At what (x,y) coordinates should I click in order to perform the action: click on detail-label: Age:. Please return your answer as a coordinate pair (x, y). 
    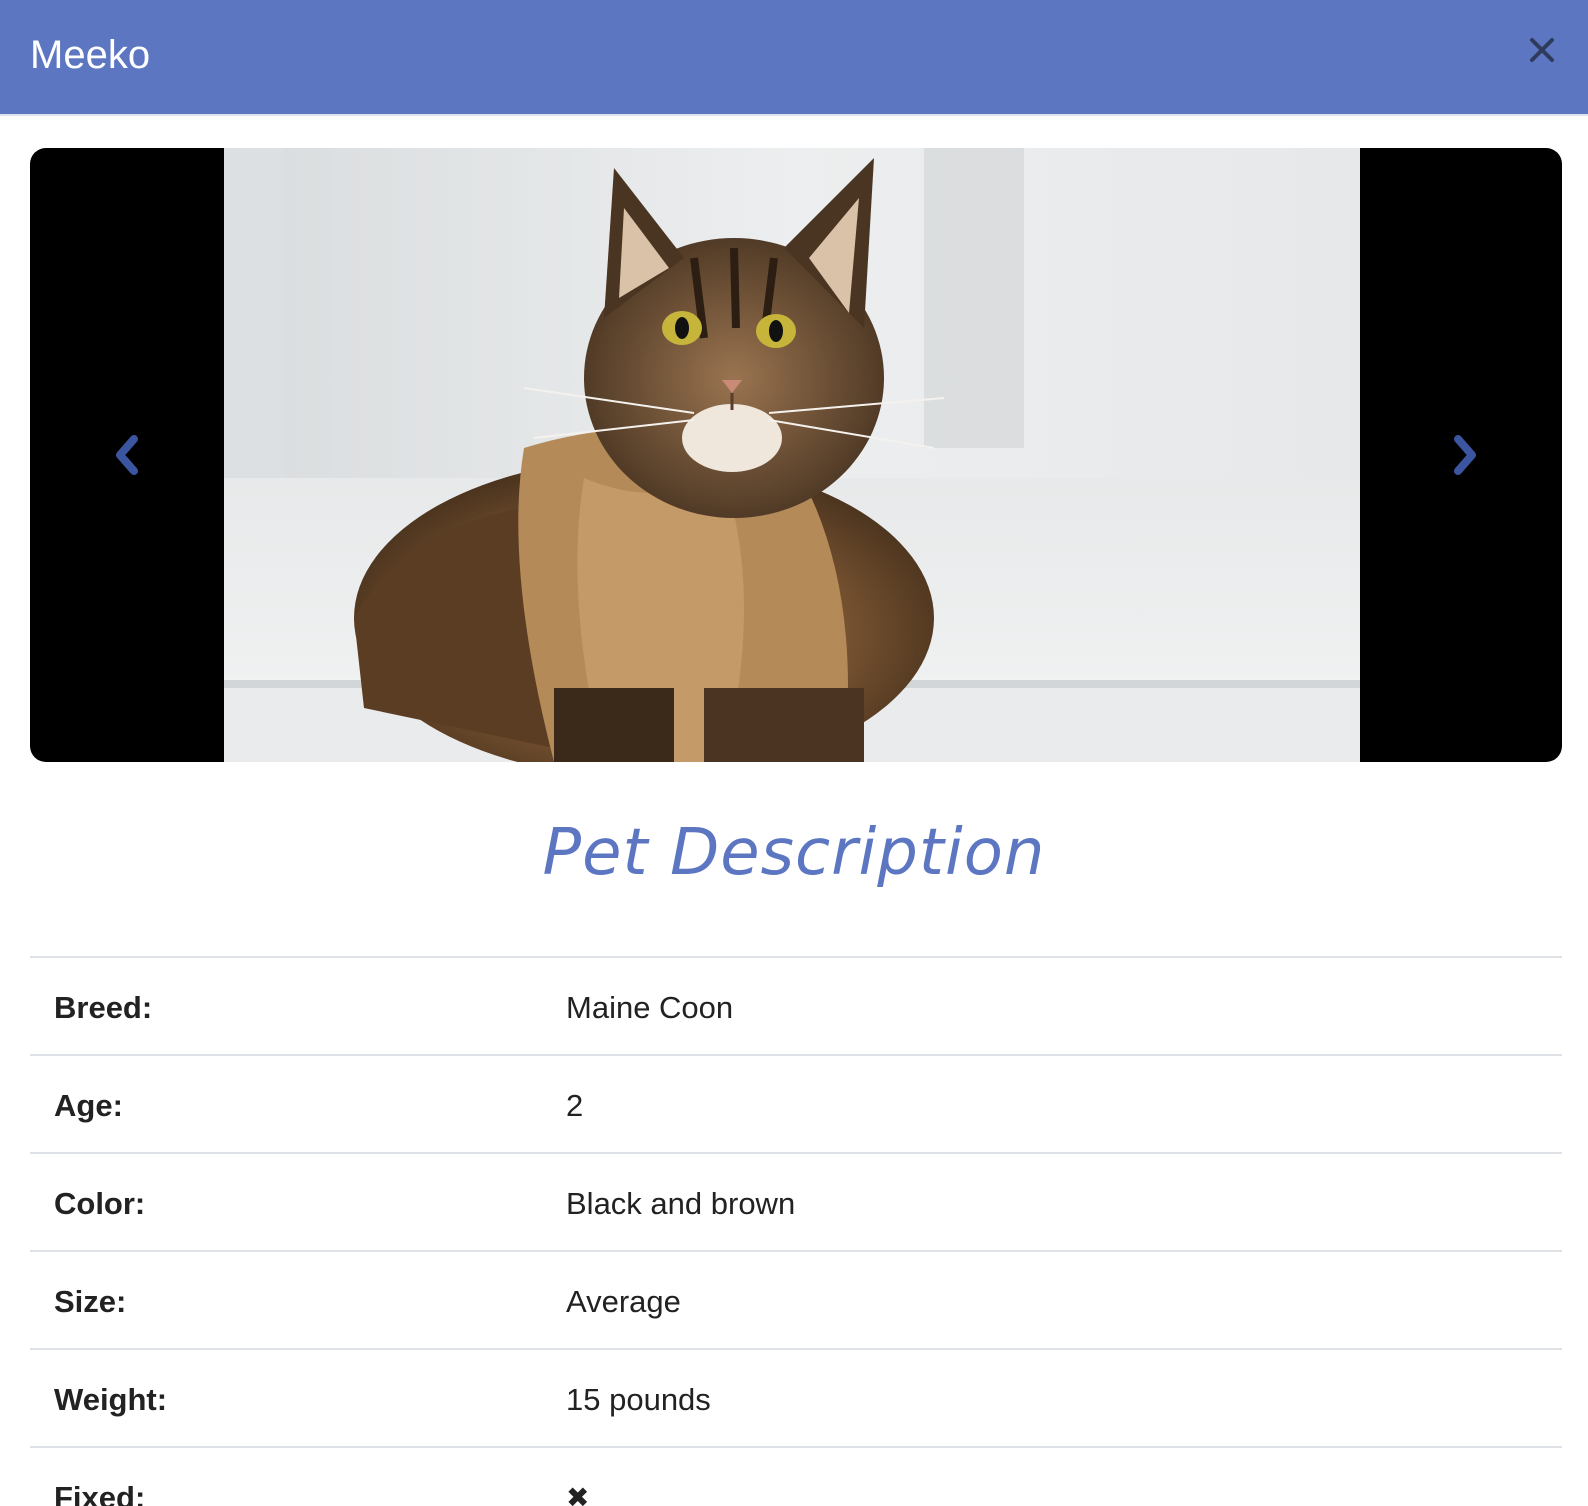
    Looking at the image, I should click on (88, 1105).